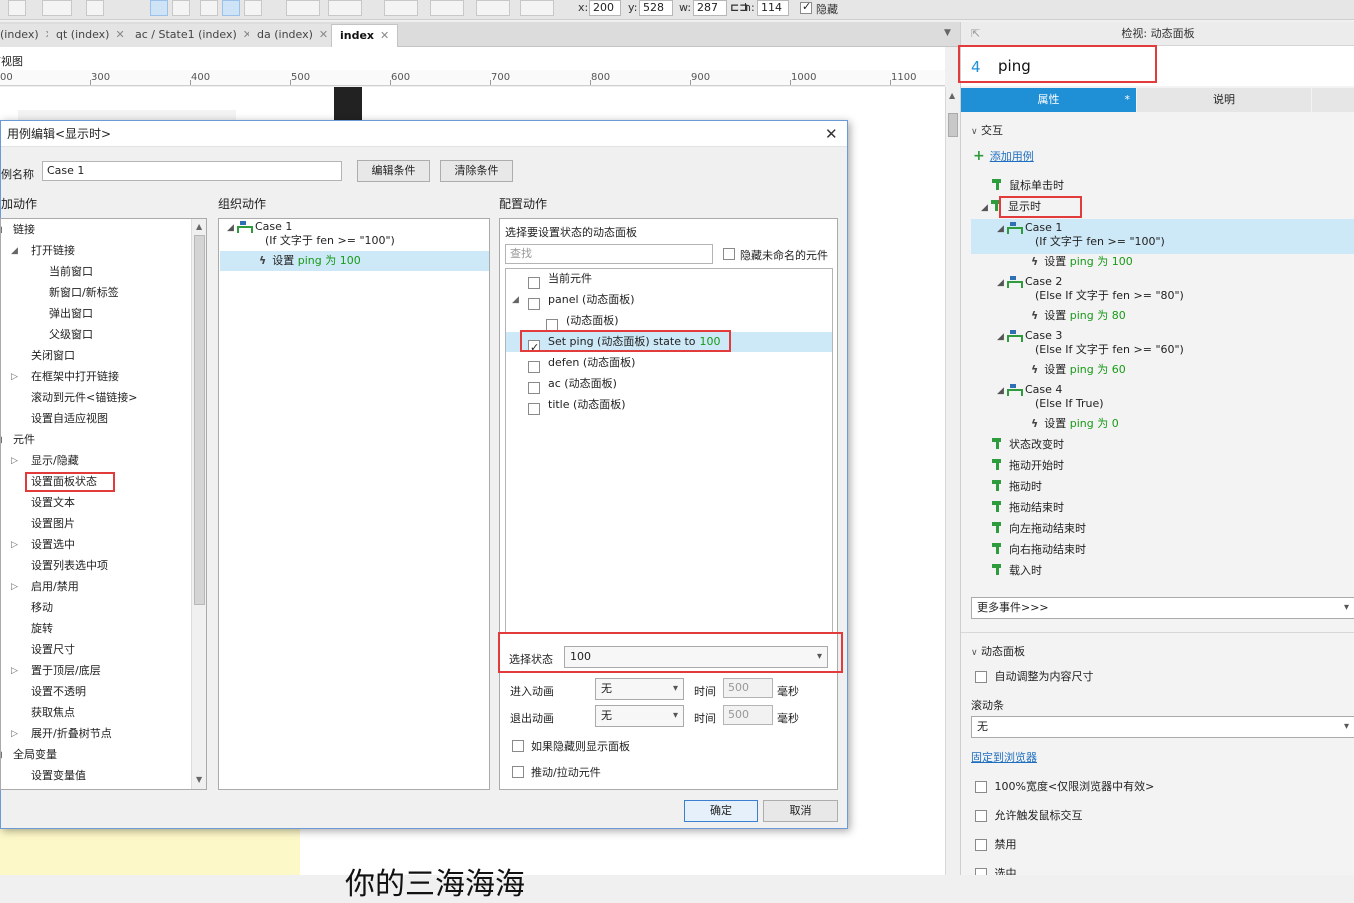  I want to click on tab-extra, so click(1333, 100).